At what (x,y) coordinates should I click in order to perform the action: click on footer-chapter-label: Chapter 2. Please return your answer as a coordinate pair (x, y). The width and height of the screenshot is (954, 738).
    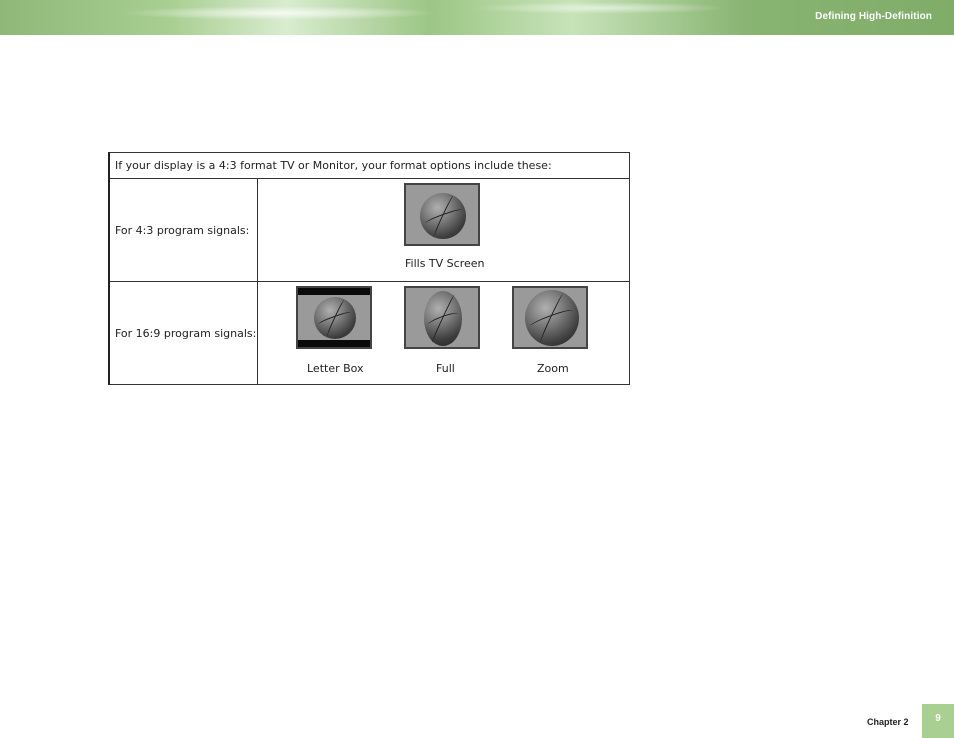
    Looking at the image, I should click on (888, 722).